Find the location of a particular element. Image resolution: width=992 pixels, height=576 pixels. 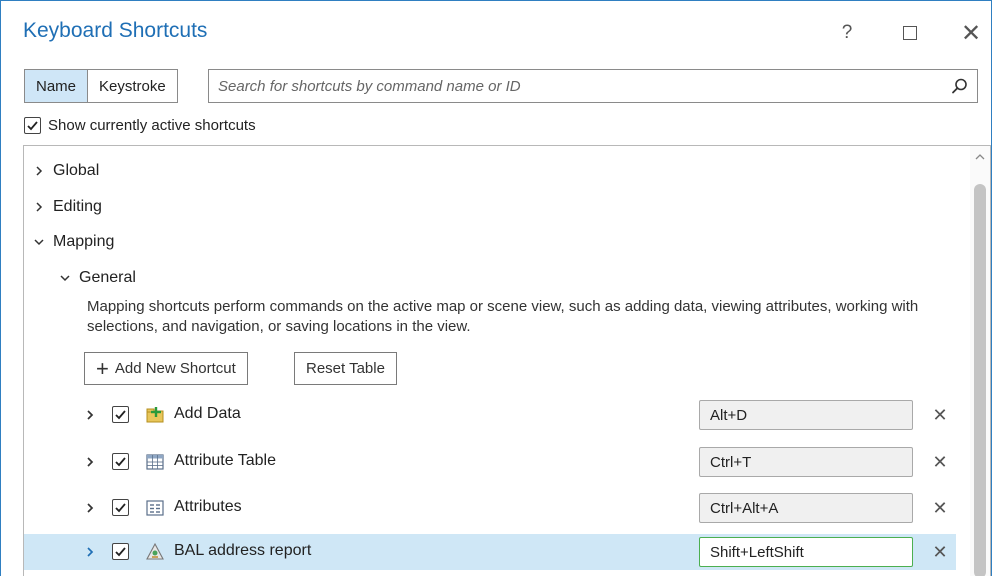

shortcut-key-field: Alt+D is located at coordinates (806, 415).